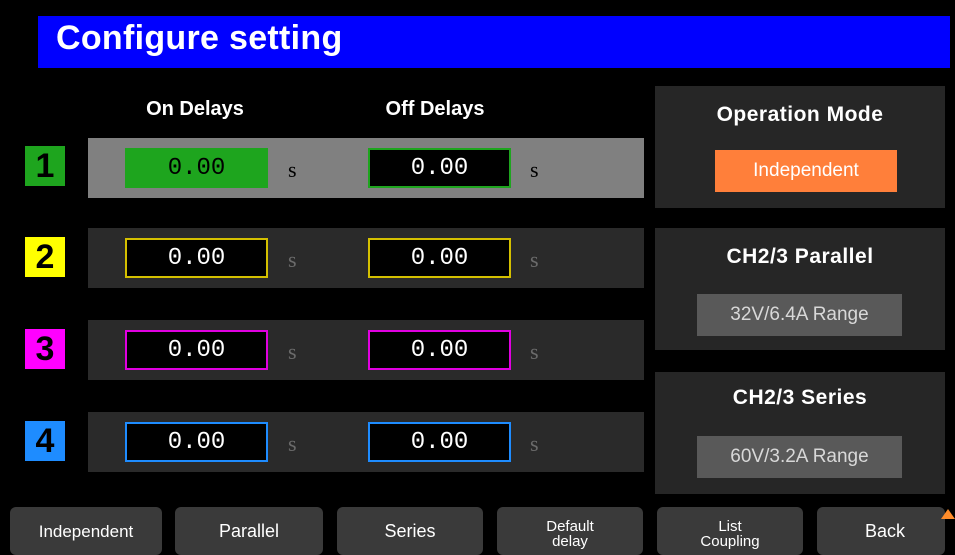 The height and width of the screenshot is (555, 955). Describe the element at coordinates (439, 258) in the screenshot. I see `channel-2-off-delay-input: 0.00` at that location.